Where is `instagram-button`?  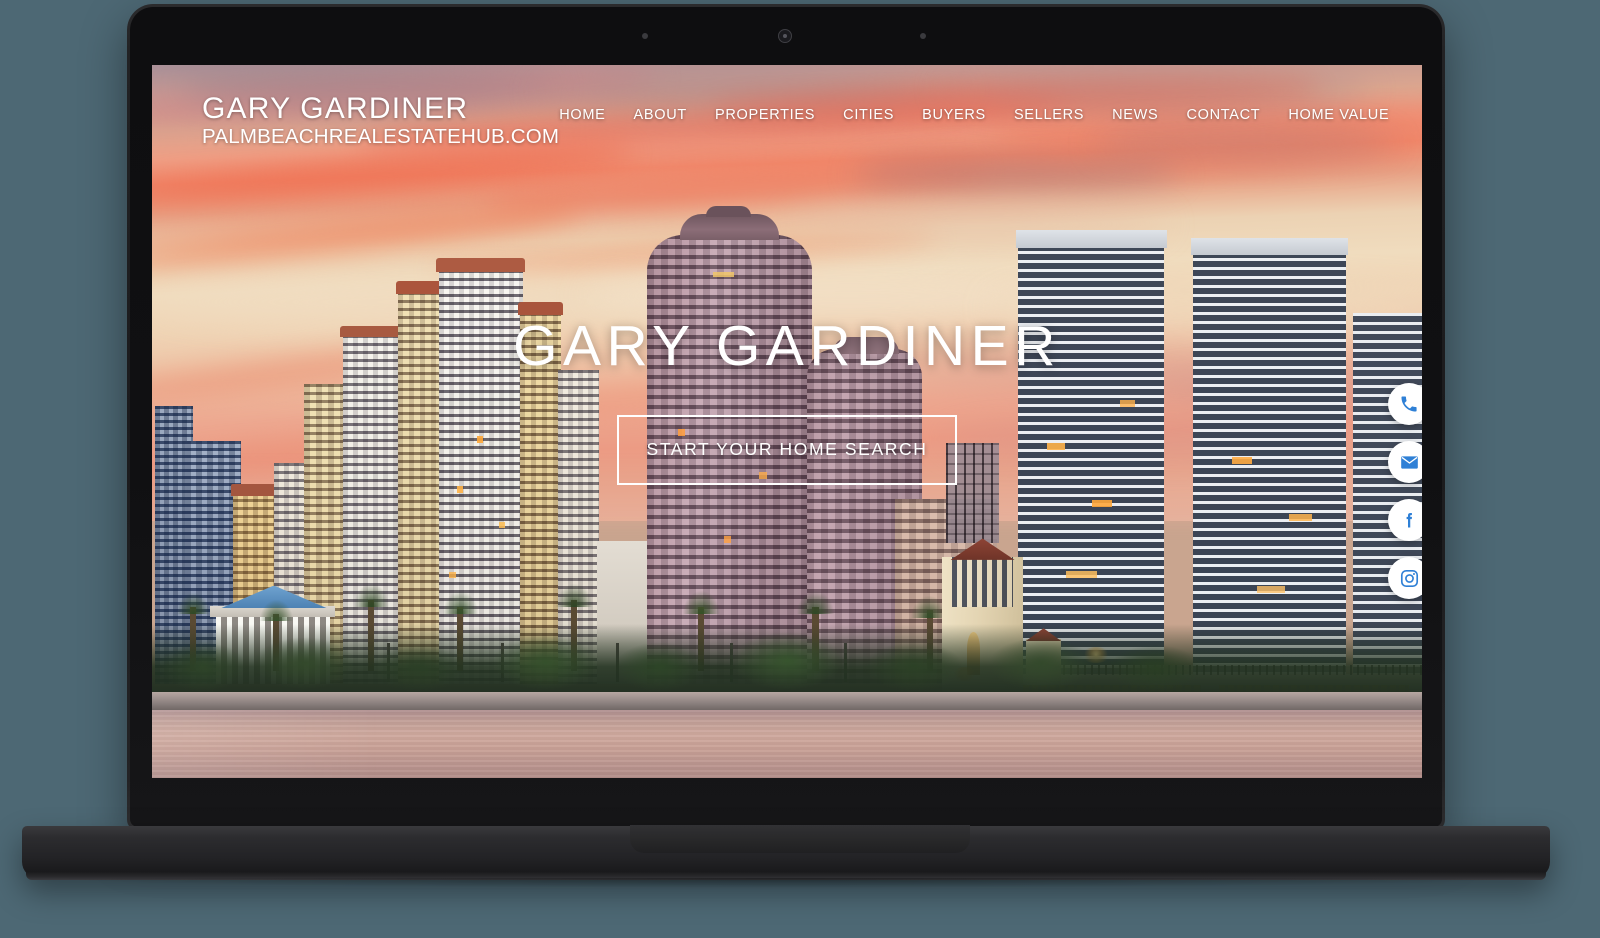 instagram-button is located at coordinates (1405, 578).